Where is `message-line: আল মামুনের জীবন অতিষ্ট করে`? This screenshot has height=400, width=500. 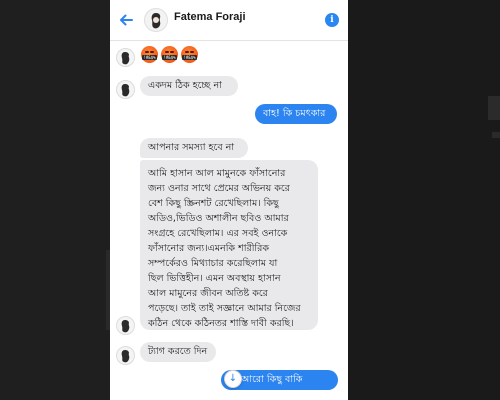 message-line: আল মামুনের জীবন অতিষ্ট করে is located at coordinates (208, 293).